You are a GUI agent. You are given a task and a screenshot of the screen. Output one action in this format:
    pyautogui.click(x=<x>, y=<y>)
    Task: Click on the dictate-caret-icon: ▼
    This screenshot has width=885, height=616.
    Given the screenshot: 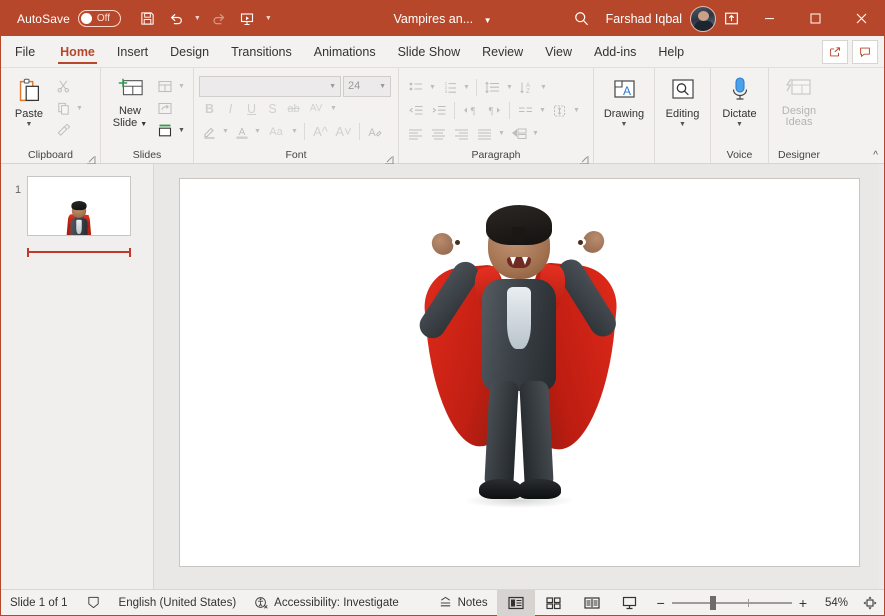 What is the action you would take?
    pyautogui.click(x=739, y=125)
    